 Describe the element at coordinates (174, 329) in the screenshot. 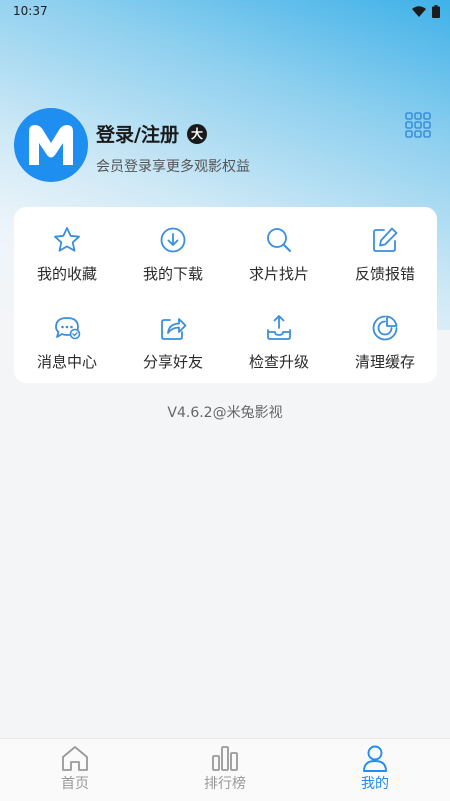

I see `share-icon` at that location.